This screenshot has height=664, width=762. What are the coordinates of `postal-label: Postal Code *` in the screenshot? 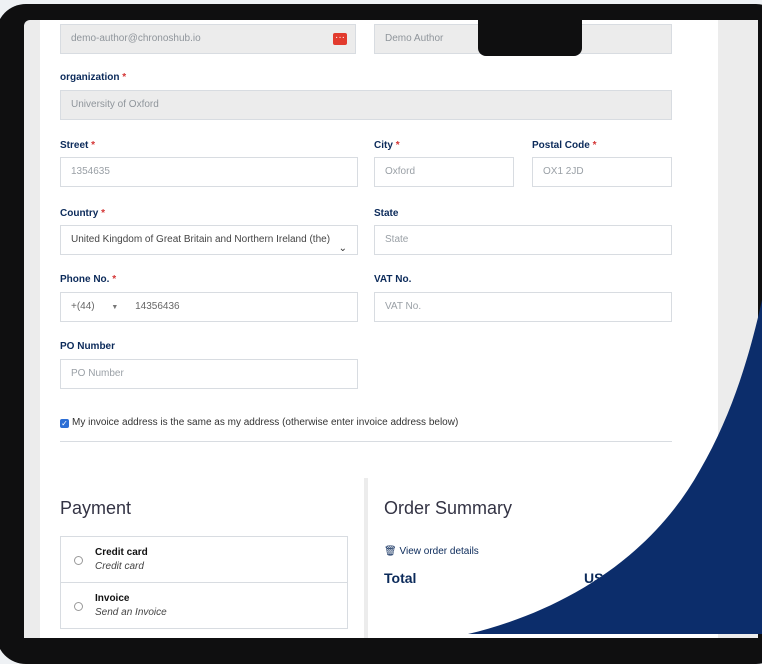 It's located at (564, 145).